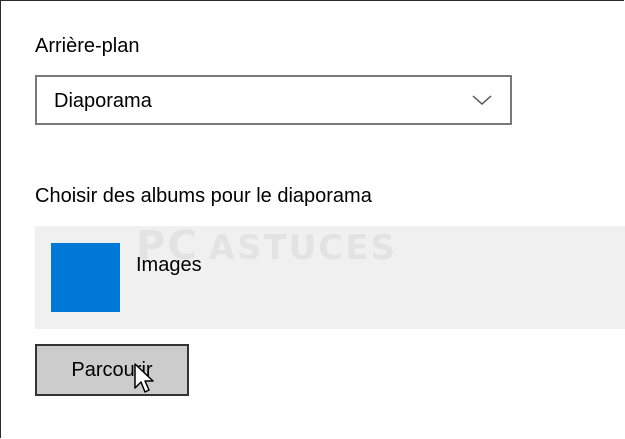 Image resolution: width=625 pixels, height=439 pixels. I want to click on album-name: Images, so click(169, 265).